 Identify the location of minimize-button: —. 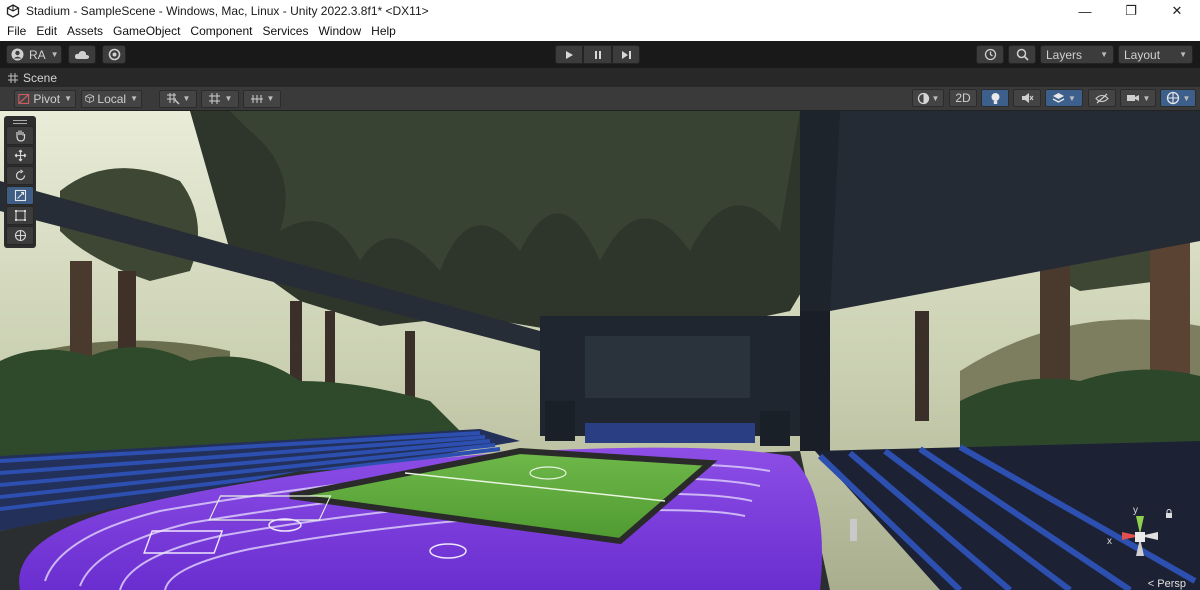
(1085, 11).